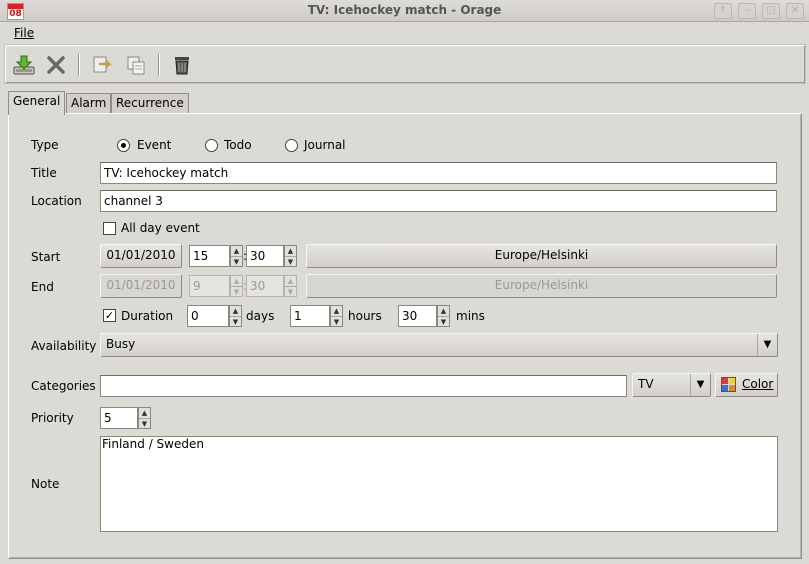 The width and height of the screenshot is (809, 564). I want to click on end-timezone-button: Europe/Helsinki, so click(541, 286).